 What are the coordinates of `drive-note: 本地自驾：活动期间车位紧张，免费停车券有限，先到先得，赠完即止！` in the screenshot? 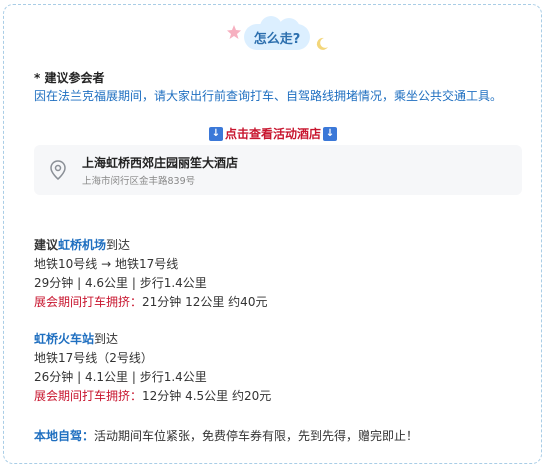 It's located at (226, 435).